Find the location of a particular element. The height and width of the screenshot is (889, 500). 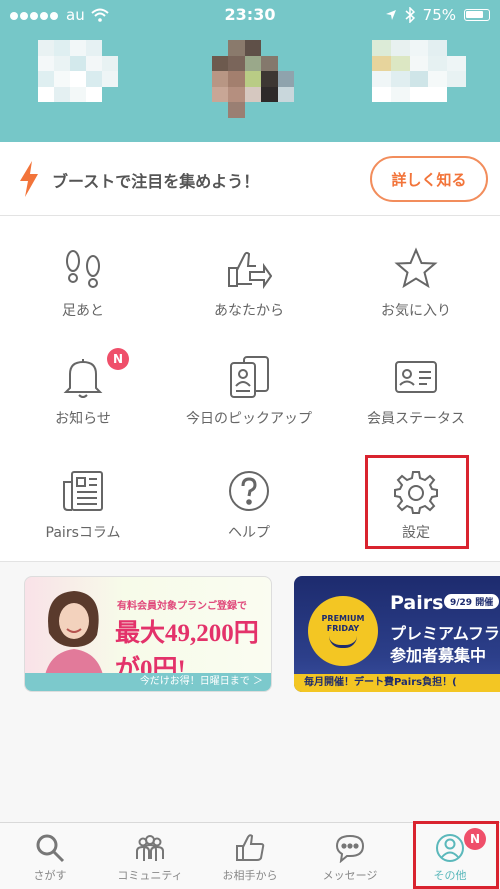

battery-percent: 75% is located at coordinates (439, 15).